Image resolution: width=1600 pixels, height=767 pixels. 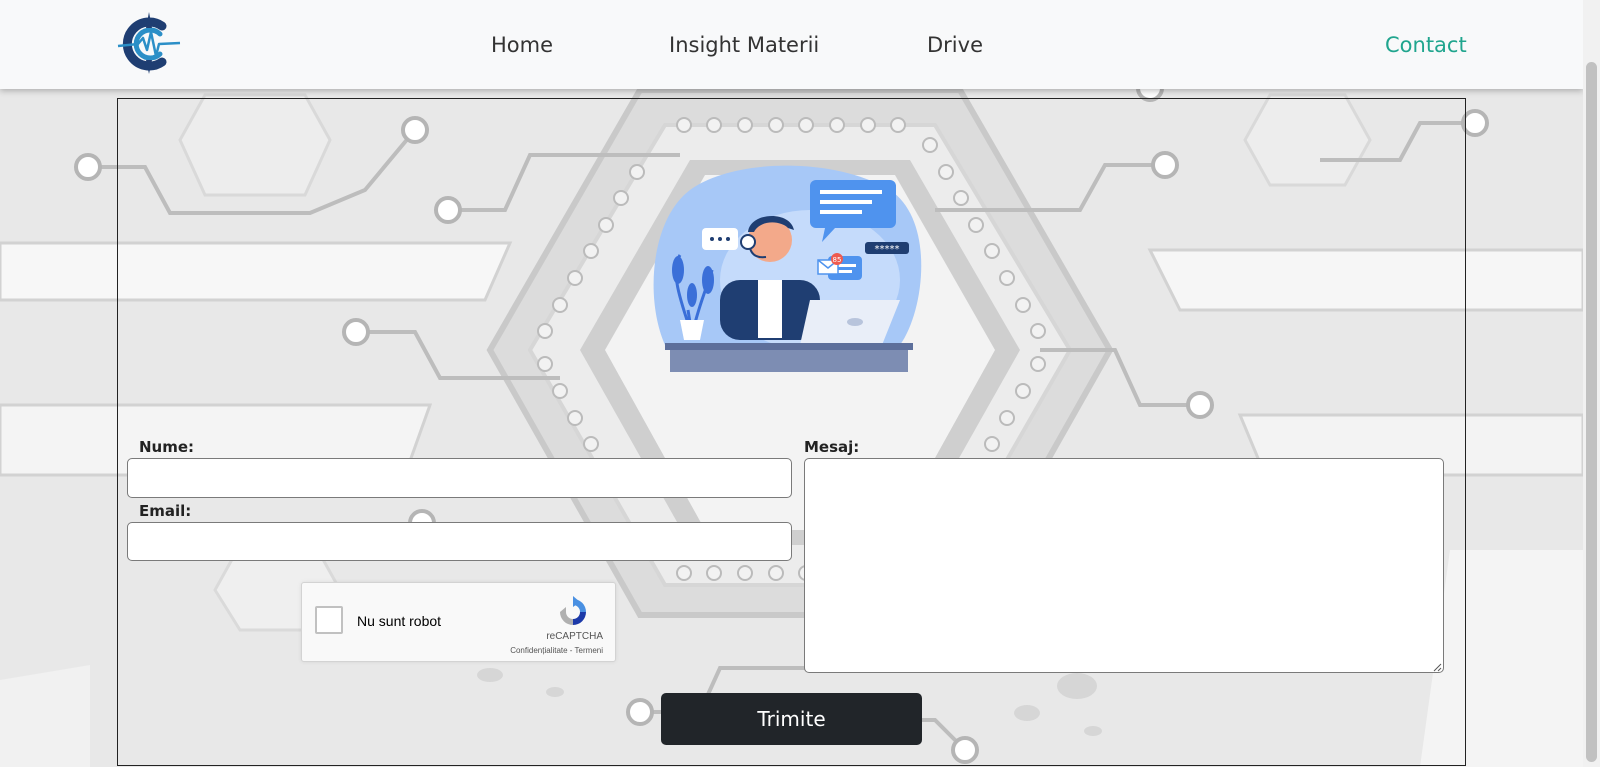 I want to click on notification-badge-count: 85, so click(x=837, y=260).